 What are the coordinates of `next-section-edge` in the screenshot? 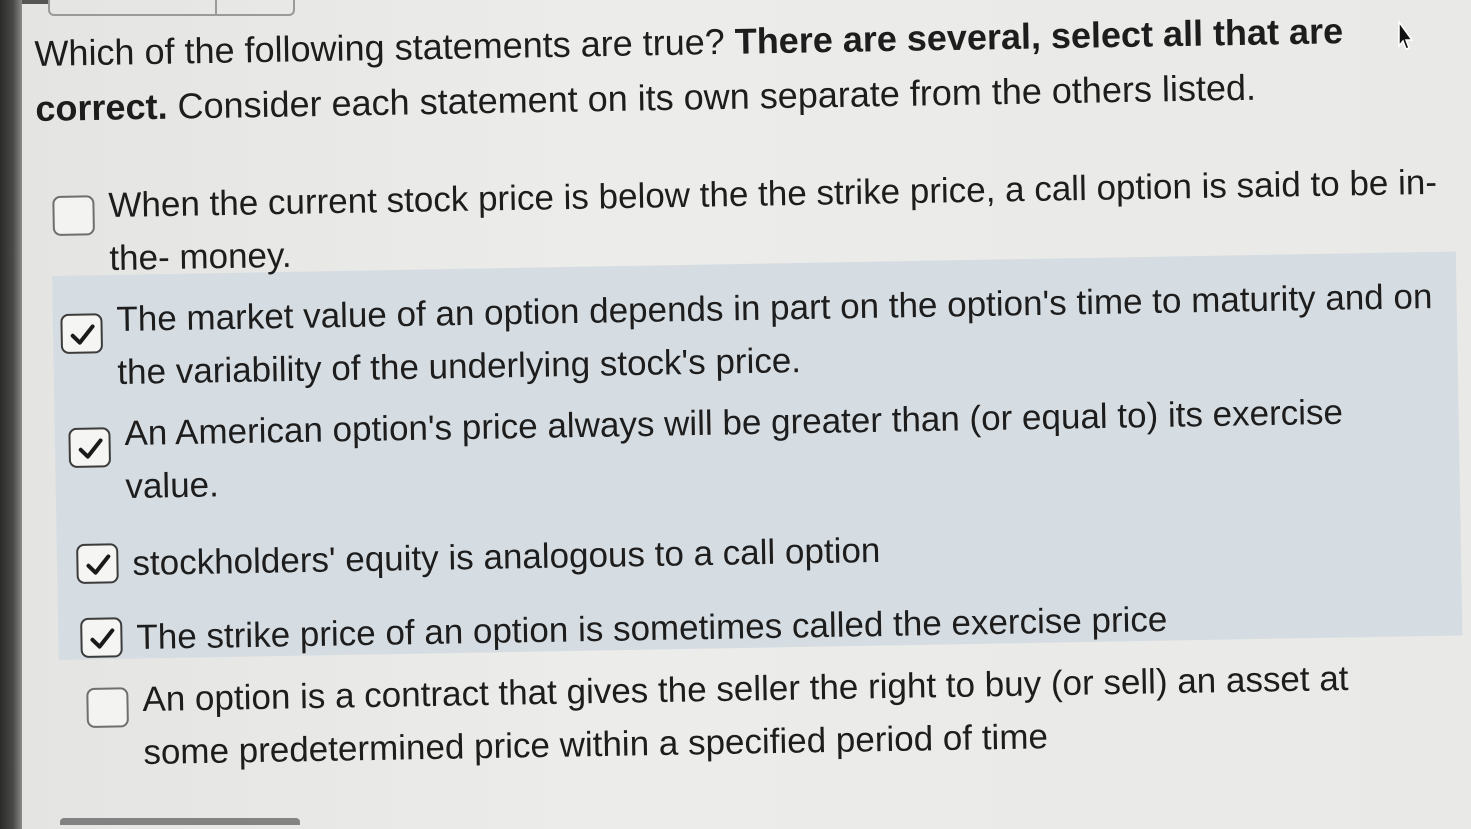 It's located at (180, 823).